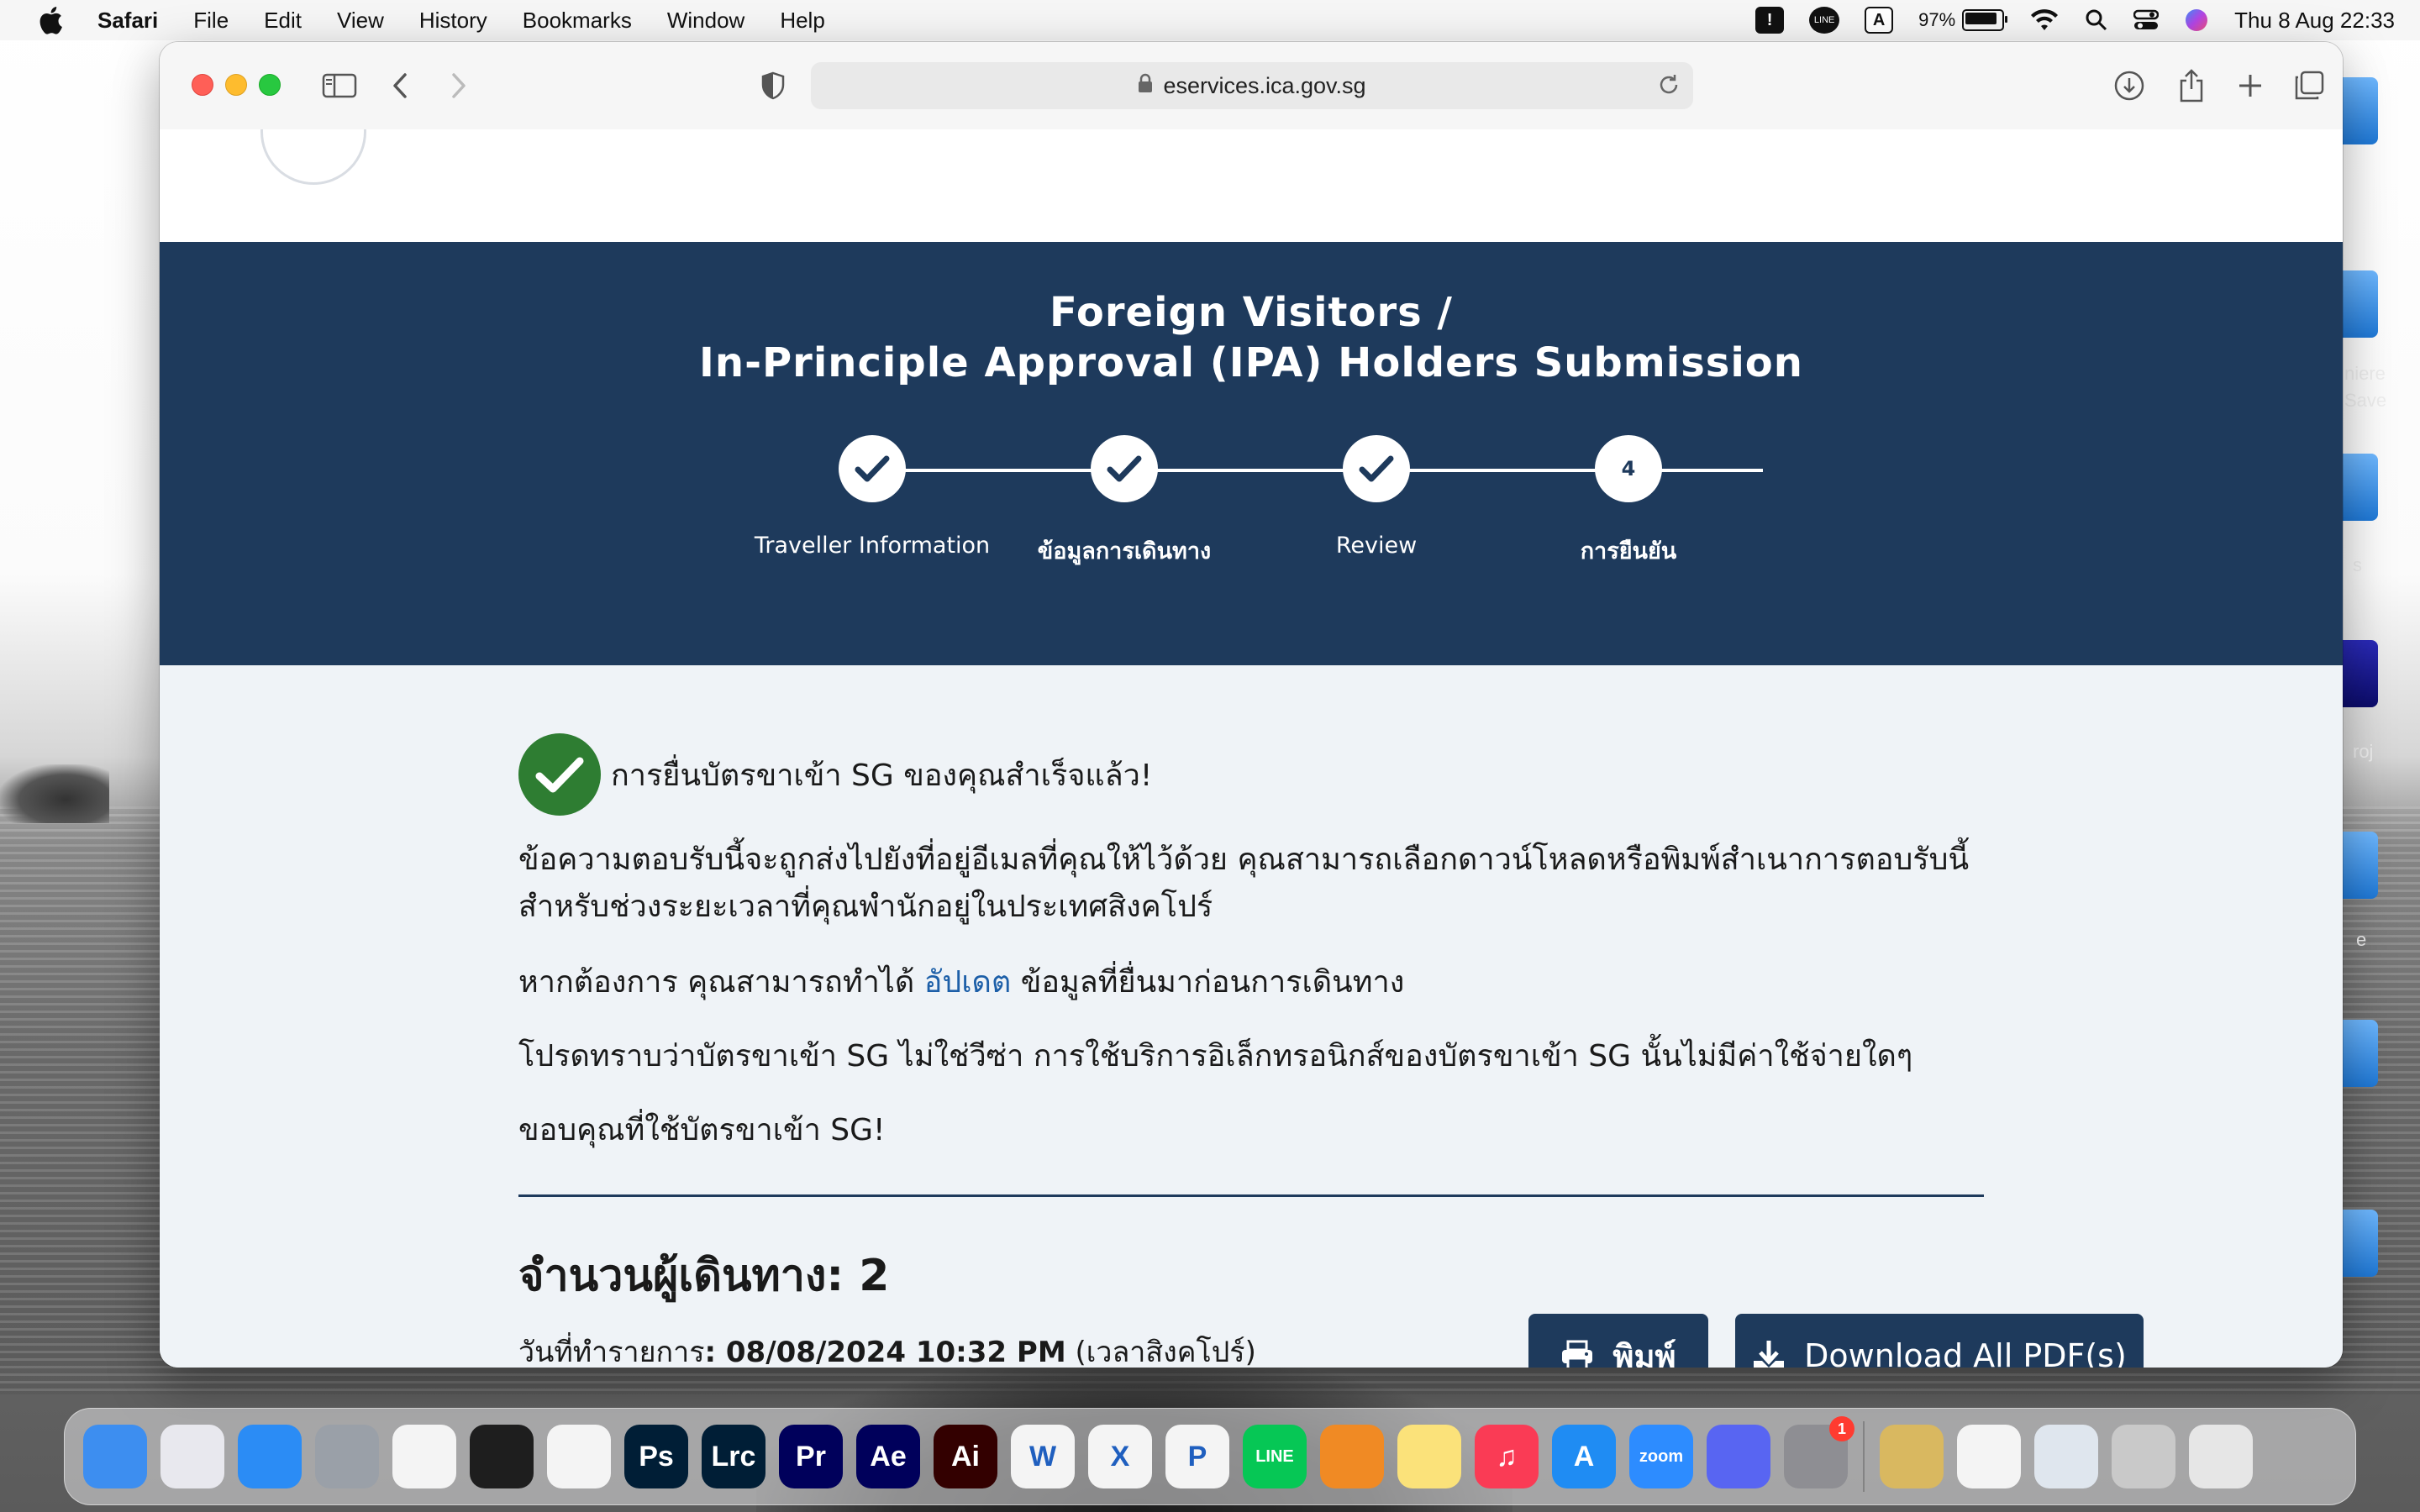  Describe the element at coordinates (2096, 20) in the screenshot. I see `spotlight-icon` at that location.